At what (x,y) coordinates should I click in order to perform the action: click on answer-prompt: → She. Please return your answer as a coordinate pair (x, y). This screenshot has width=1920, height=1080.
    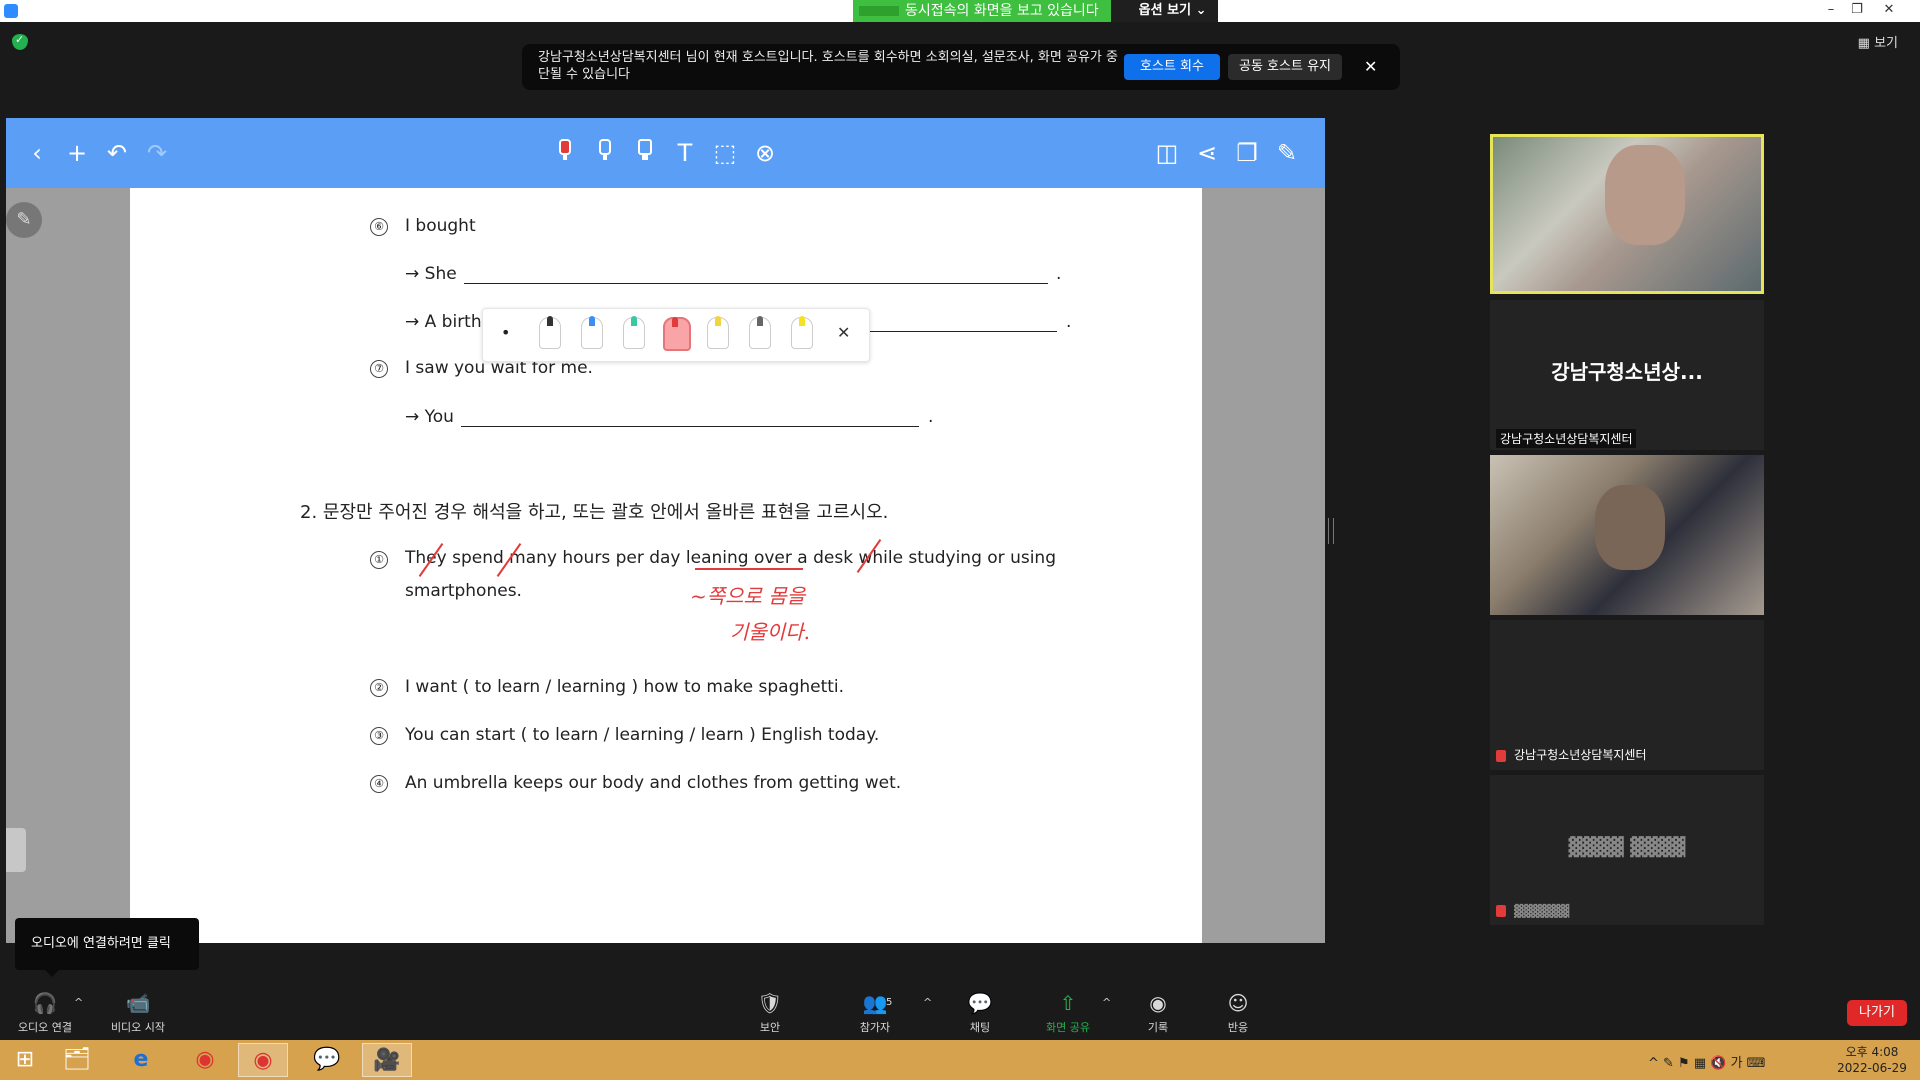
    Looking at the image, I should click on (431, 274).